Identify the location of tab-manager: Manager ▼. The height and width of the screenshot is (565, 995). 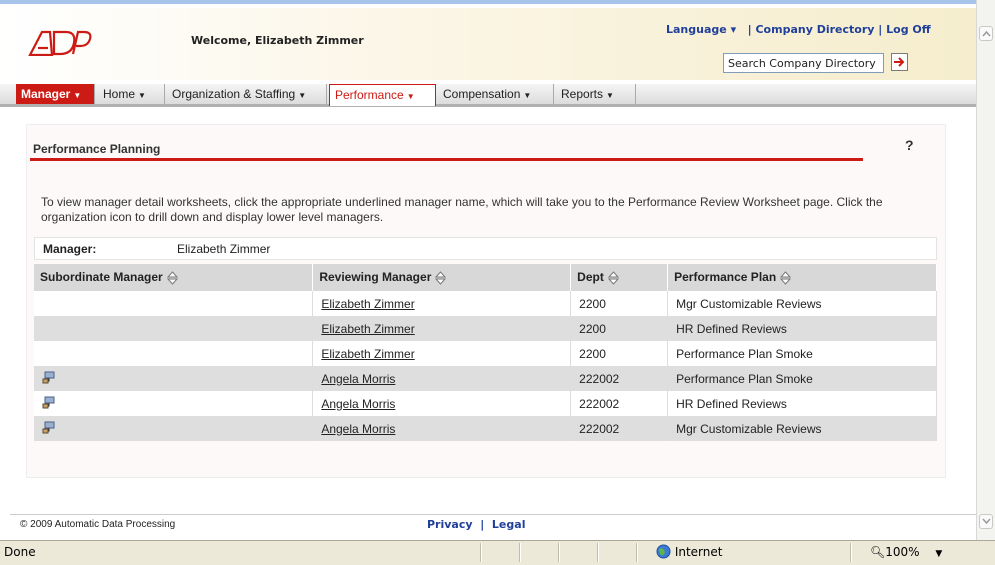
(55, 94).